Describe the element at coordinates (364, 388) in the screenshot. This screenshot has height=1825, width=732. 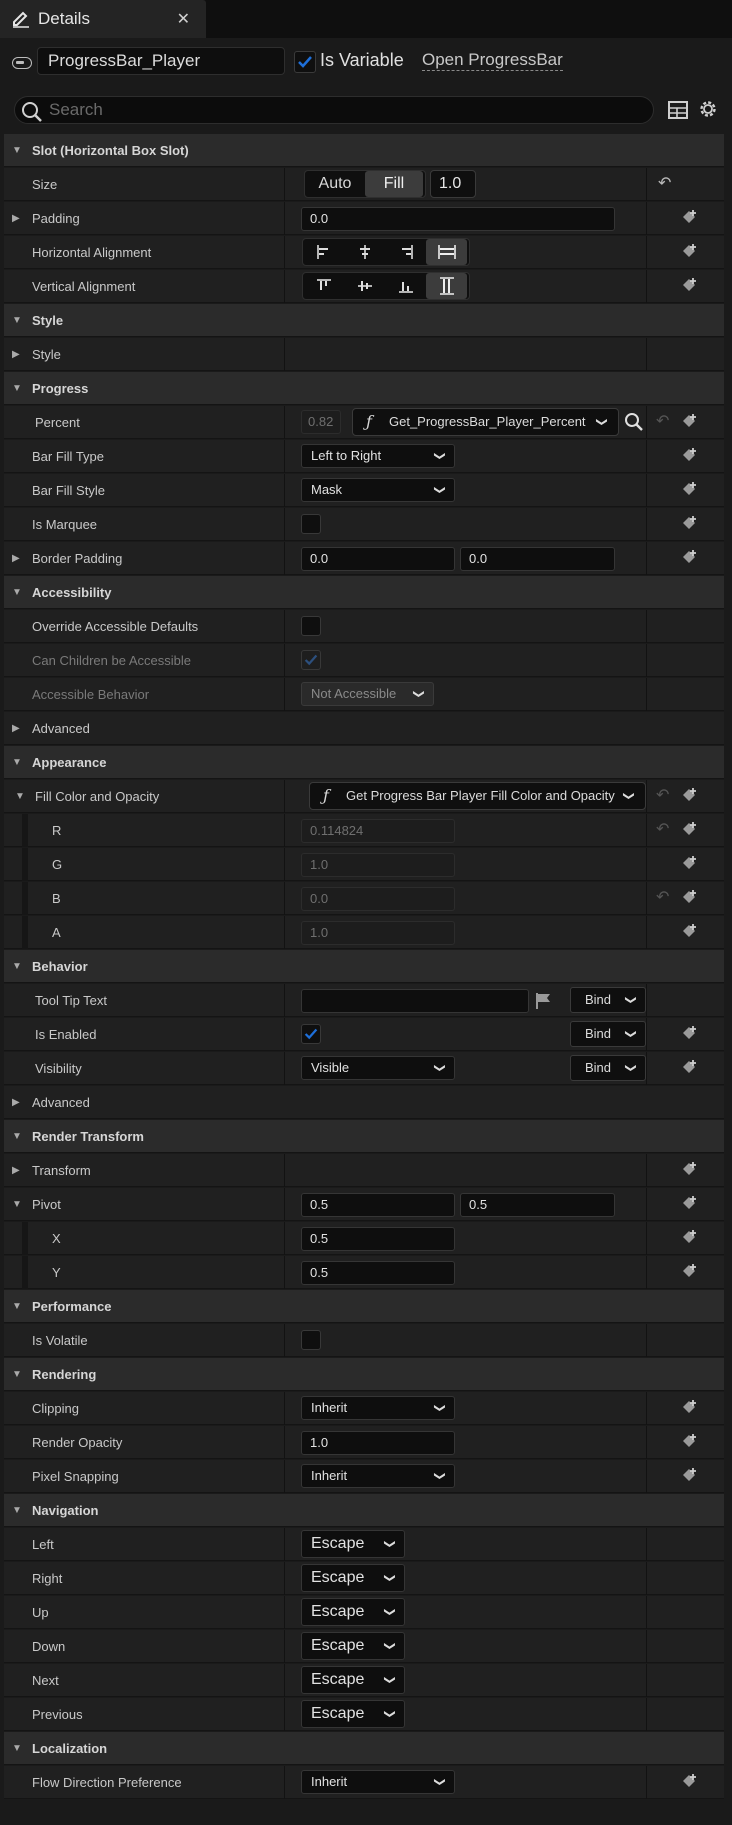
I see `category-progress: ▼ Progress` at that location.